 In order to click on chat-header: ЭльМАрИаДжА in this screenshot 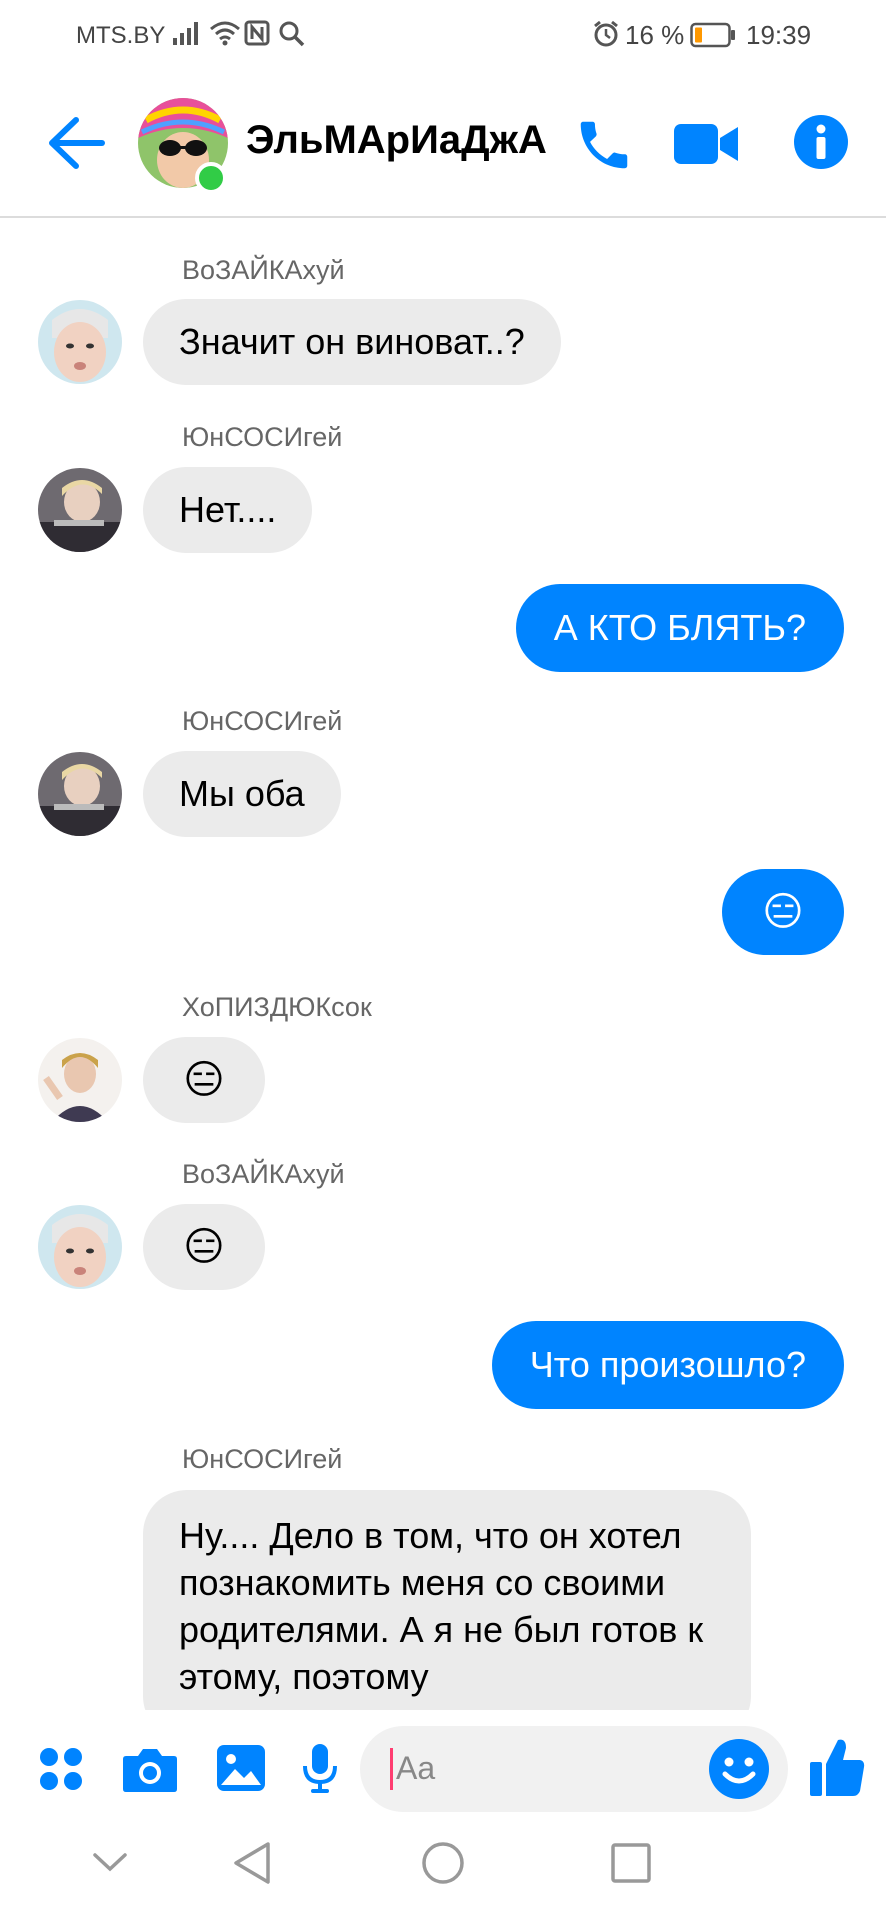, I will do `click(443, 144)`.